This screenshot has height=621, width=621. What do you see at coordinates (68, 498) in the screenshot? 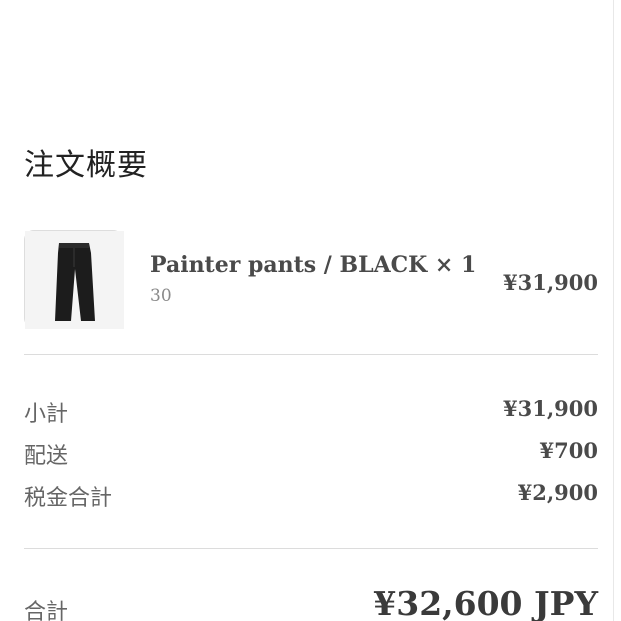
I see `tax-label: 税金合計` at bounding box center [68, 498].